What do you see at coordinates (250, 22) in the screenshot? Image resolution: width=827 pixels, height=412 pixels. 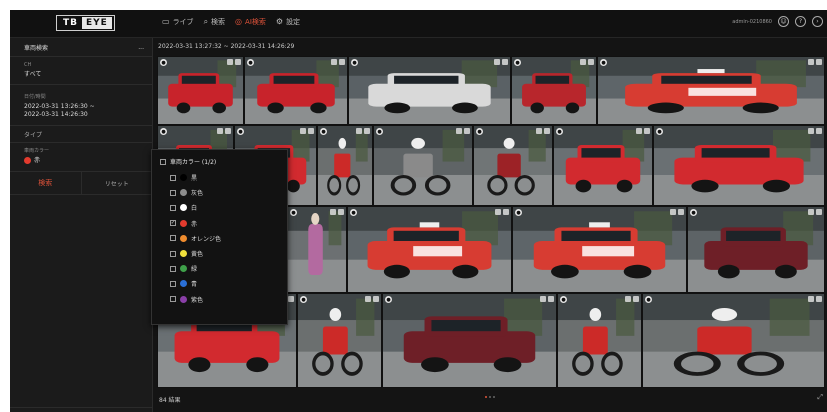 I see `nav-ai-search: ◎ AI検索` at bounding box center [250, 22].